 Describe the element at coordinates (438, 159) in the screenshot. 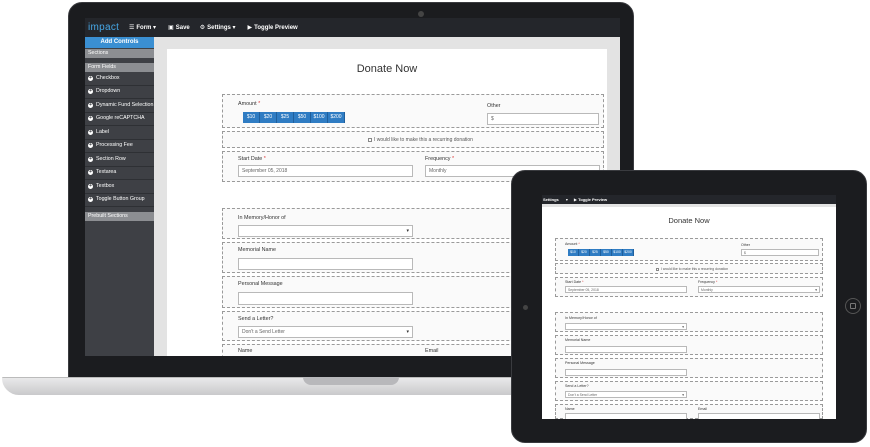

I see `frequency-label: Frequency` at that location.